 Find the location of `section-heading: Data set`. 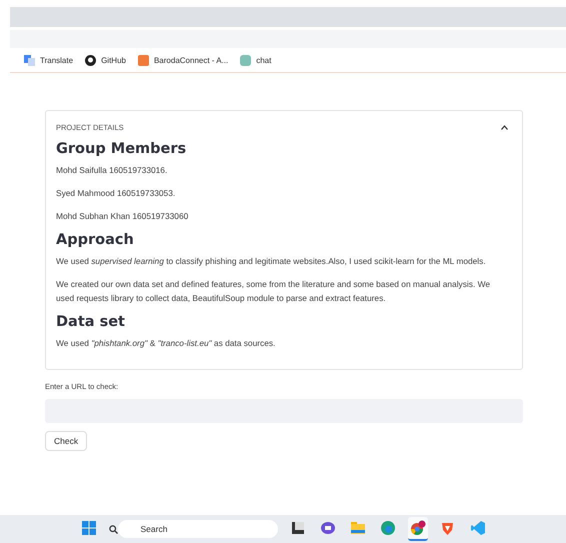

section-heading: Data set is located at coordinates (91, 322).